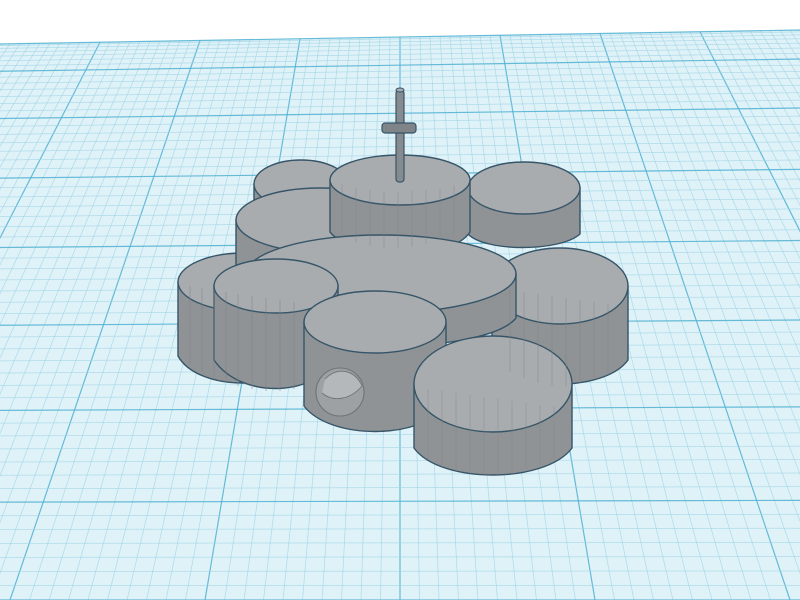 The image size is (800, 600). What do you see at coordinates (524, 205) in the screenshot?
I see `cylinder-back-right` at bounding box center [524, 205].